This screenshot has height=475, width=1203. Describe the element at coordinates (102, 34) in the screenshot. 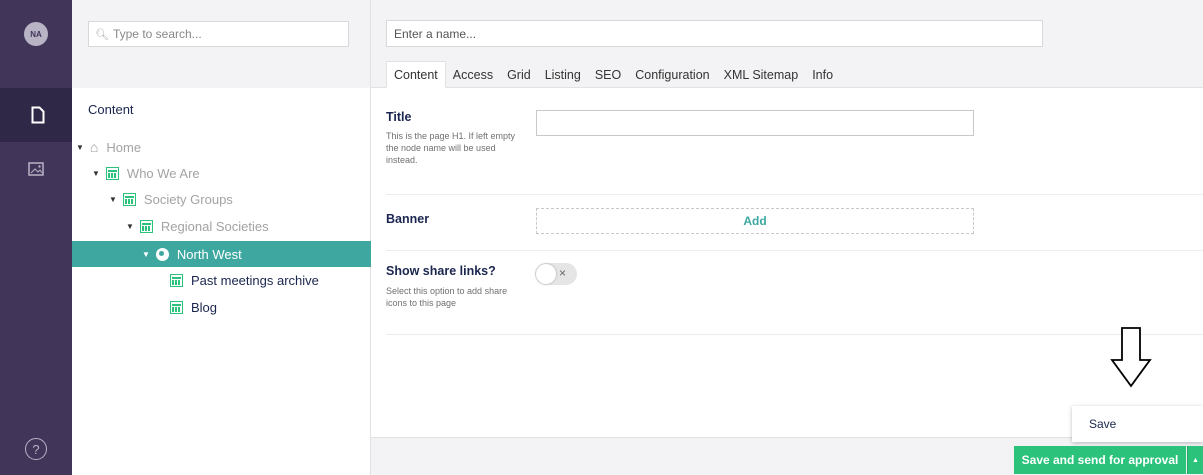

I see `search-icon: 🔍︎` at that location.